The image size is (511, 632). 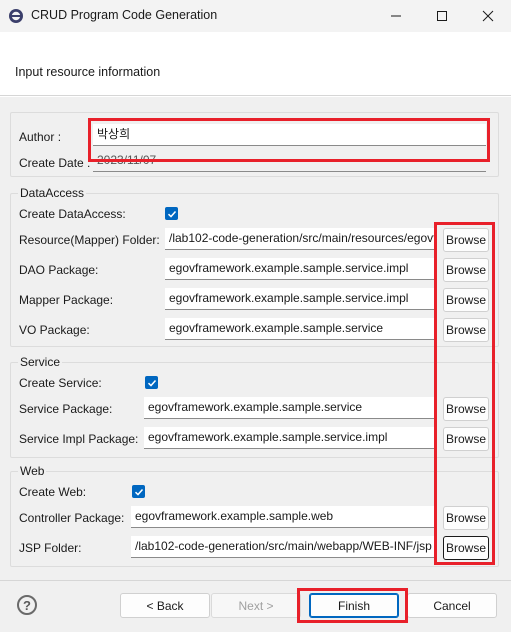 What do you see at coordinates (55, 163) in the screenshot?
I see `create-date-label: Create Date :` at bounding box center [55, 163].